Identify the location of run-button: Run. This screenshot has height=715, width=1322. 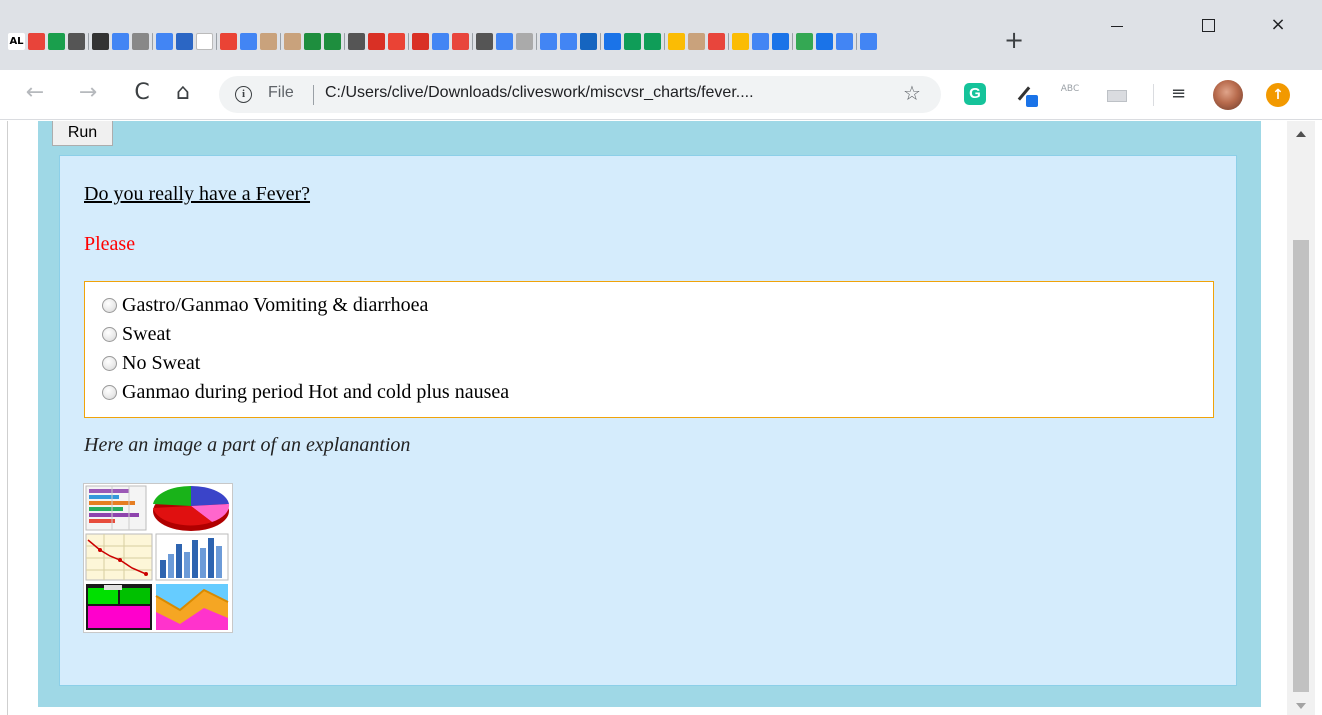
(82, 133).